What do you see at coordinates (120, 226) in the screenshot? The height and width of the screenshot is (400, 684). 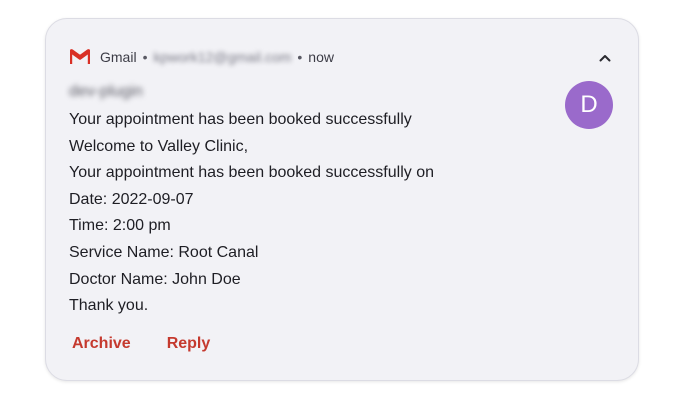 I see `body-line: Time: 2:00 pm` at bounding box center [120, 226].